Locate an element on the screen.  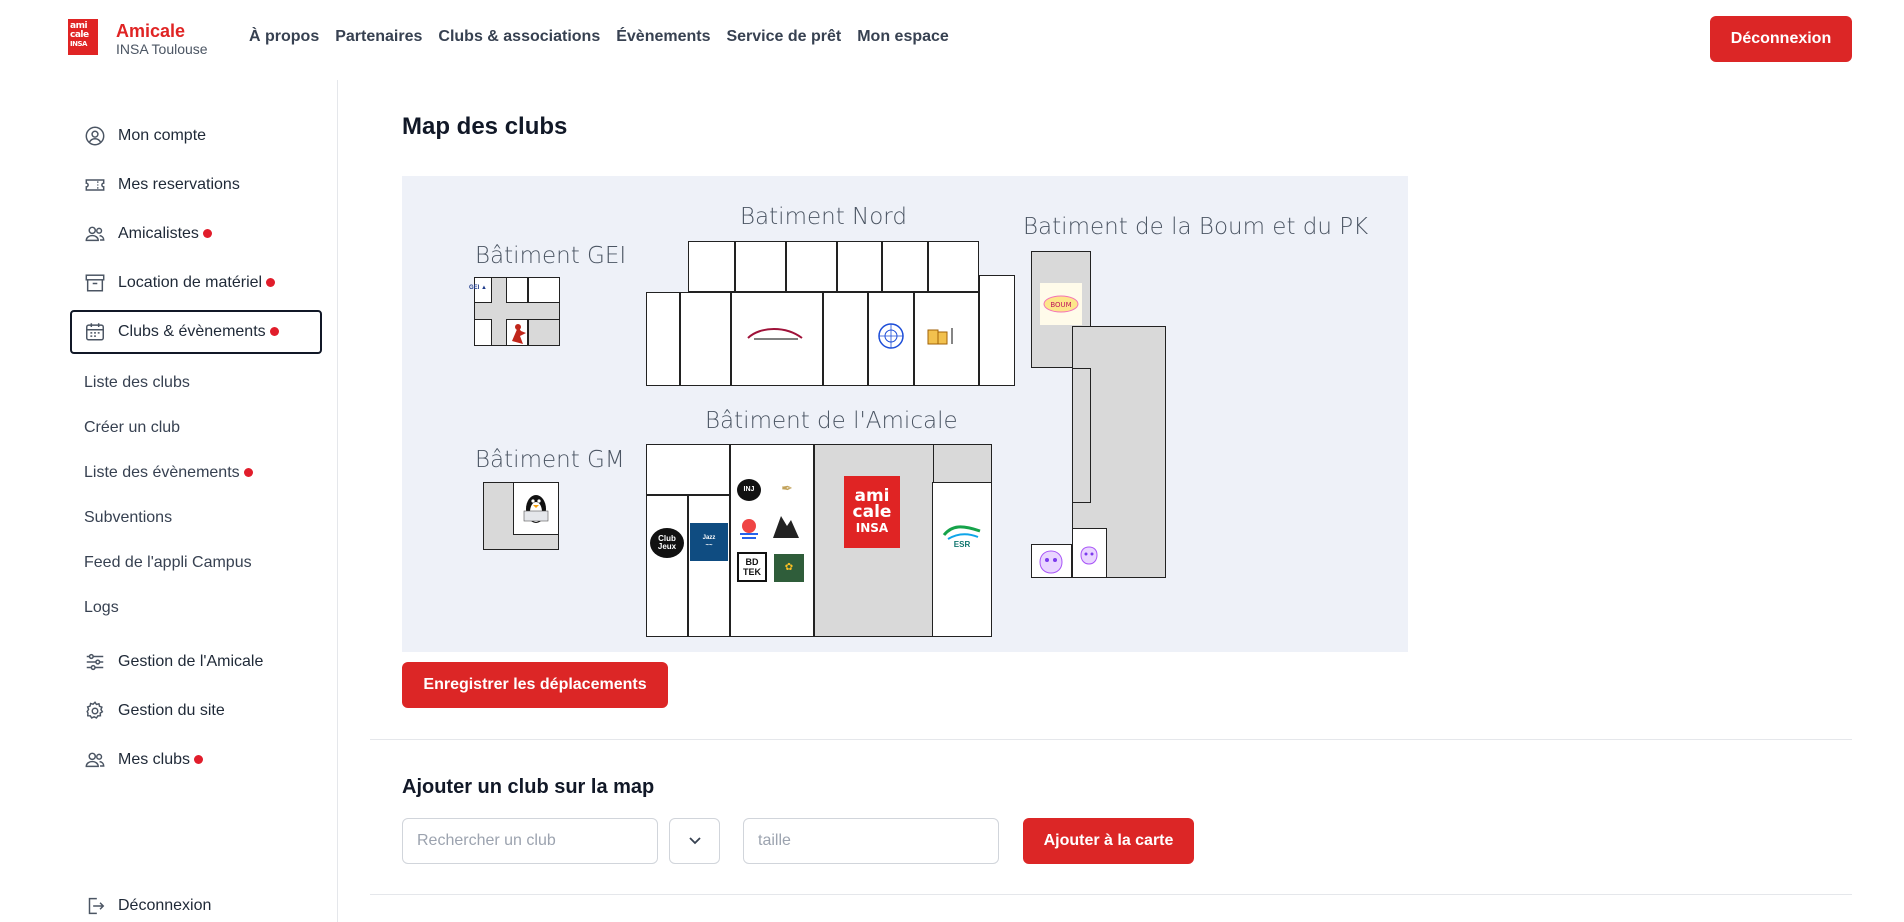
add-club-section-title: Ajouter un club sur la map is located at coordinates (528, 787).